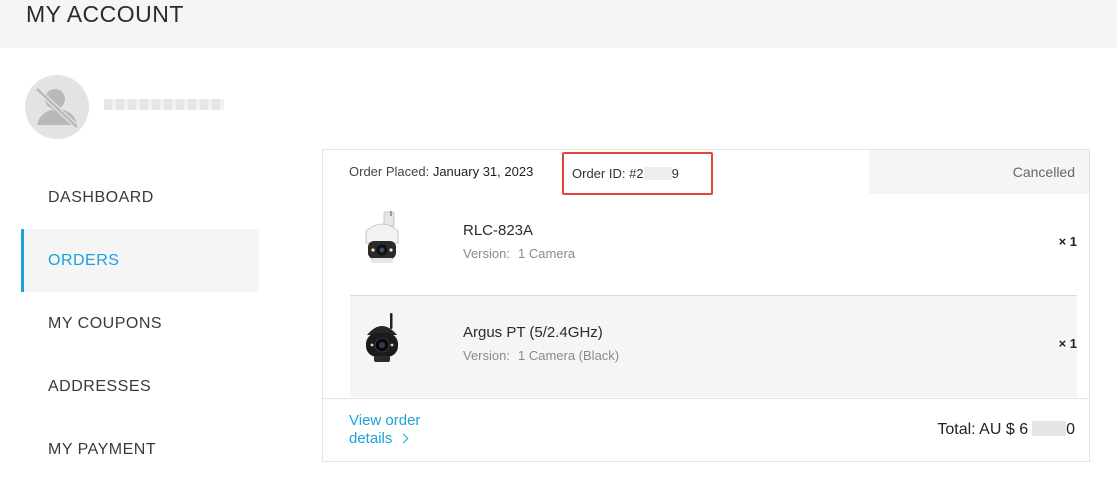 Image resolution: width=1117 pixels, height=481 pixels. Describe the element at coordinates (483, 171) in the screenshot. I see `order-placed-date: January 31, 2023` at that location.